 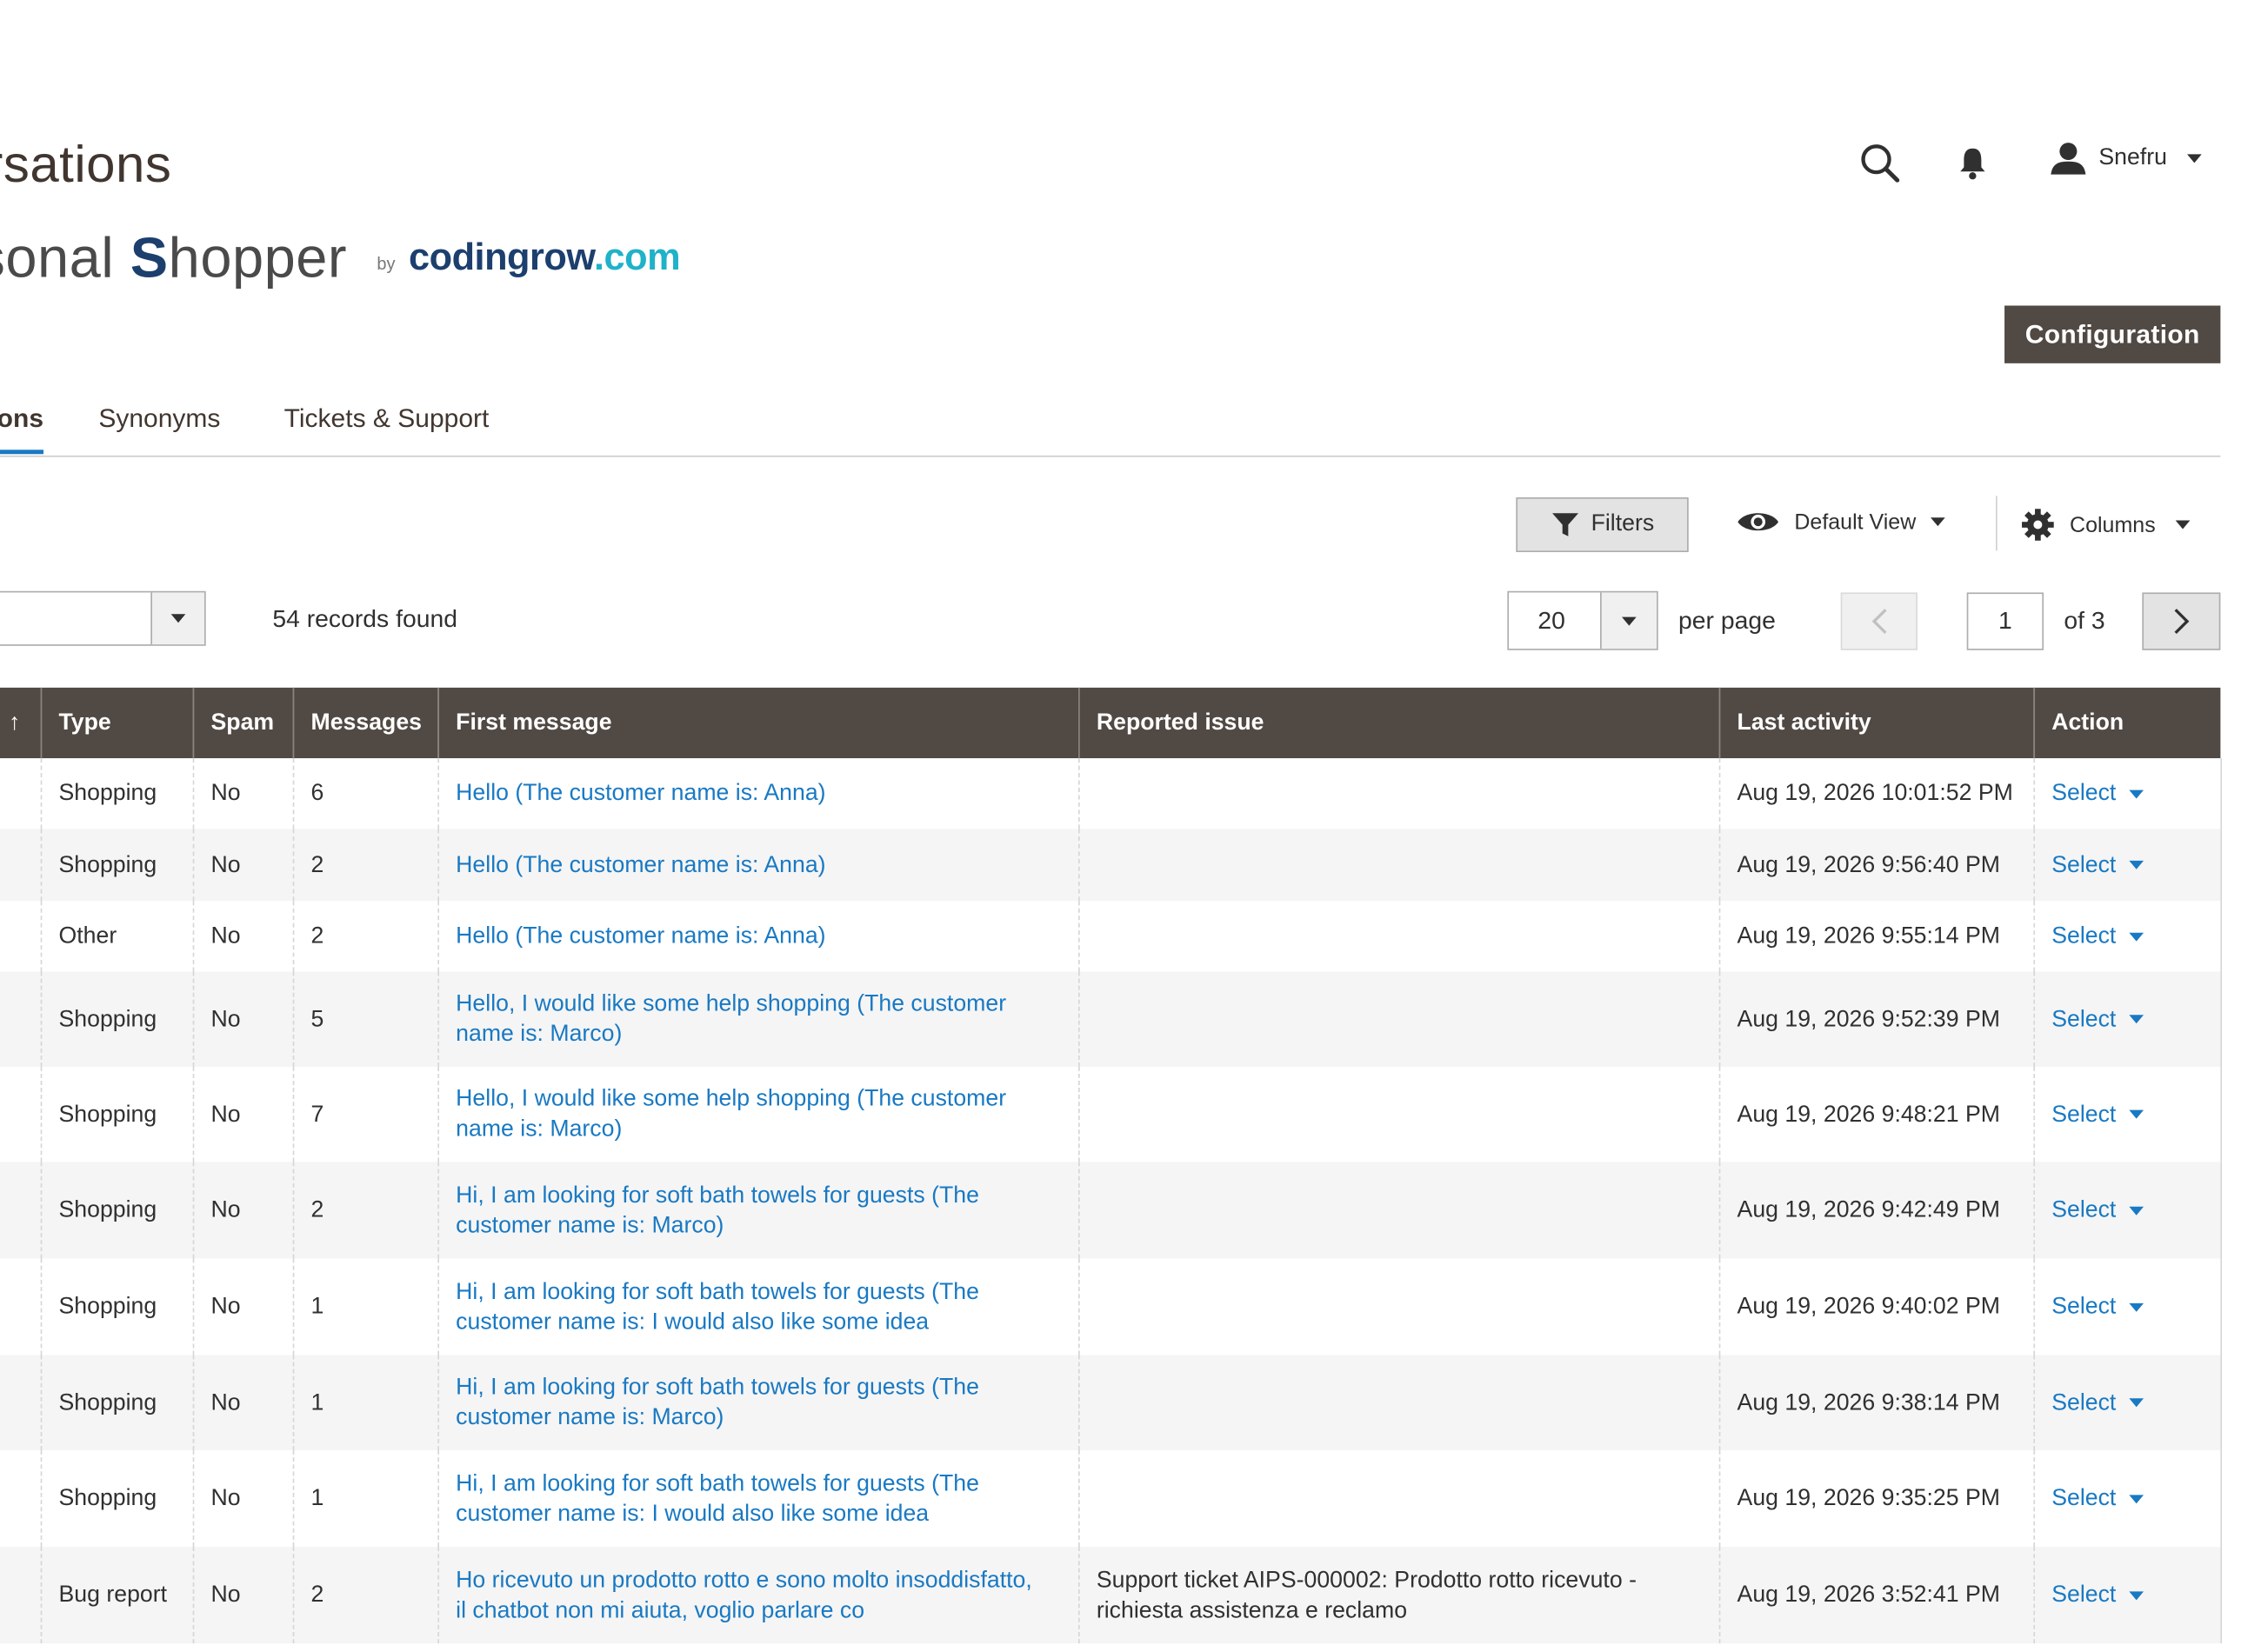 I want to click on cell-first-message: Hello (The customer name is: Anna), so click(x=758, y=793).